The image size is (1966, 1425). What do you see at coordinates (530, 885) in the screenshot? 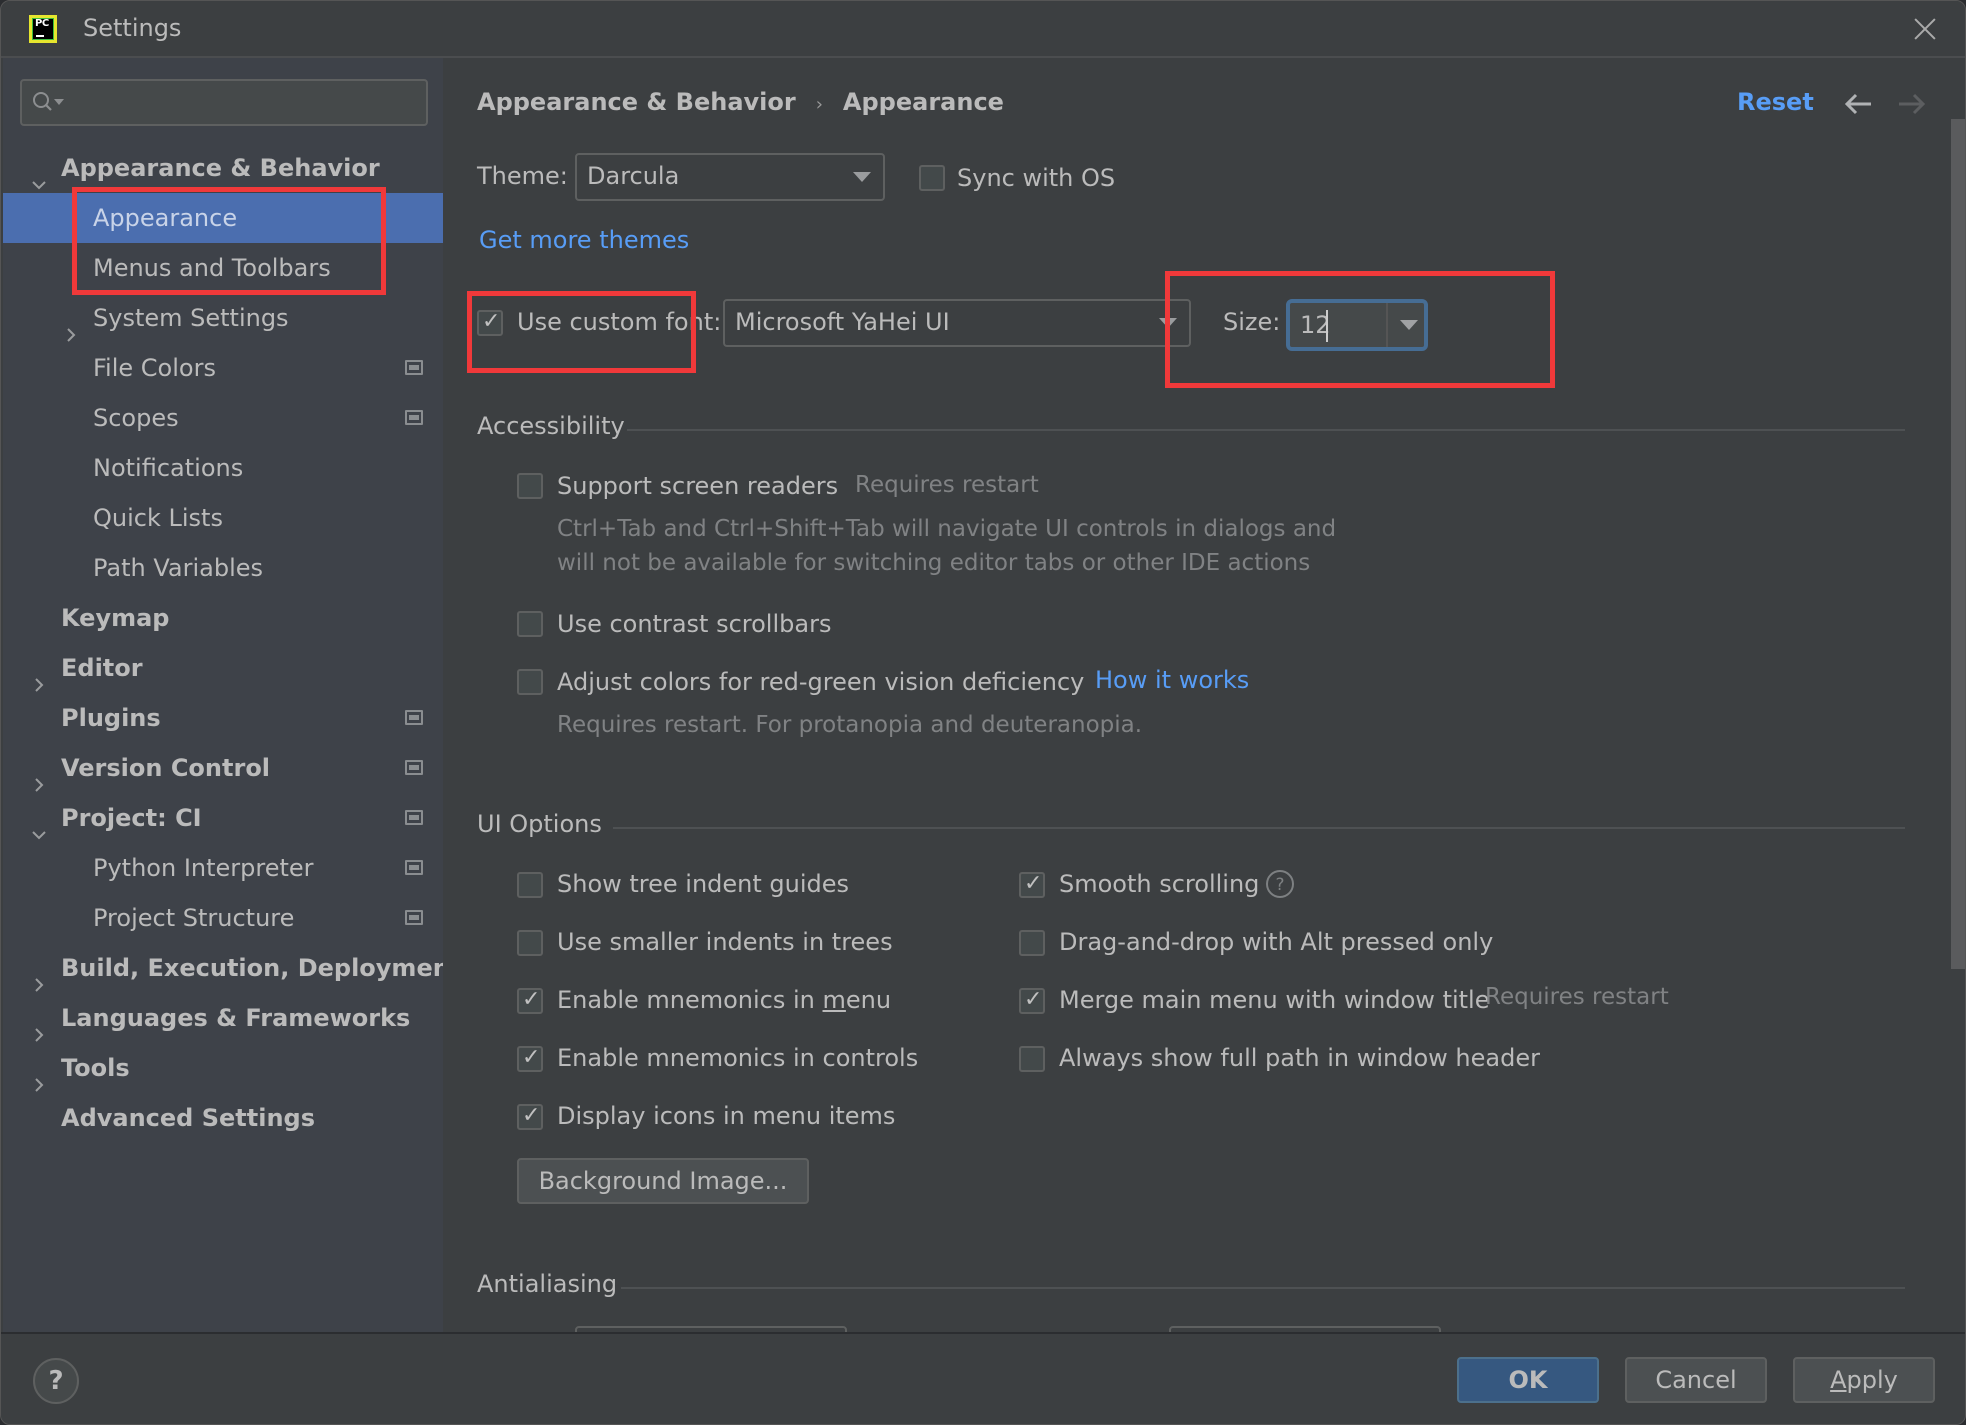
I see `show-tree-indent-guides-checkbox` at bounding box center [530, 885].